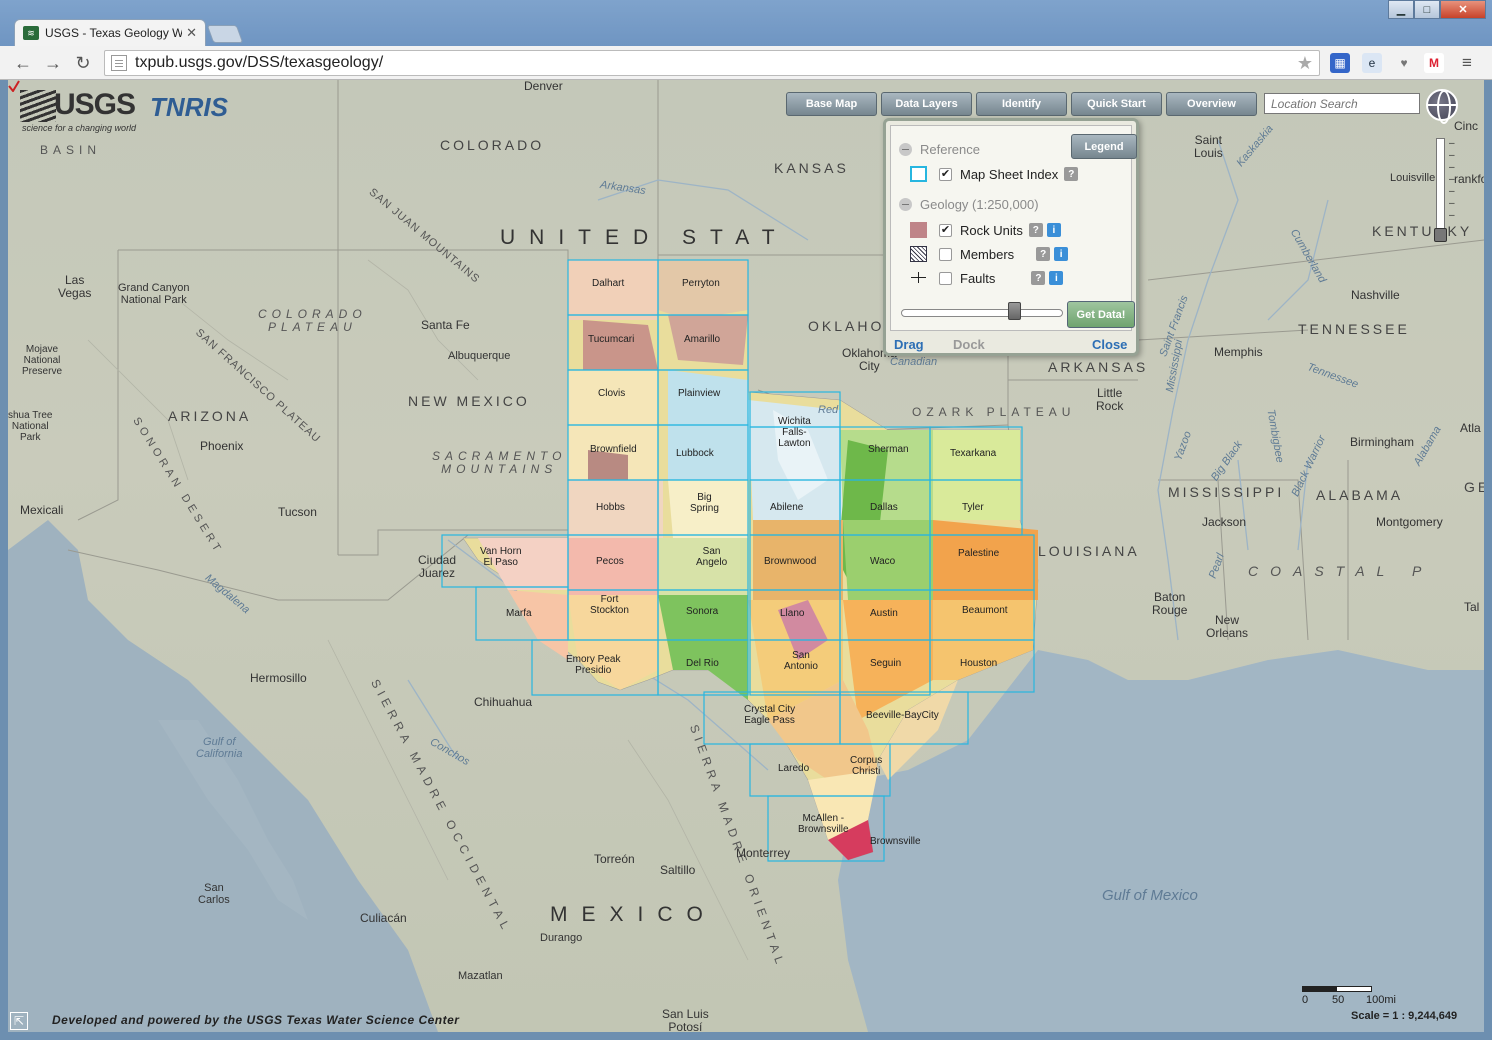  What do you see at coordinates (189, 107) in the screenshot?
I see `tnris-logo: TNRIS` at bounding box center [189, 107].